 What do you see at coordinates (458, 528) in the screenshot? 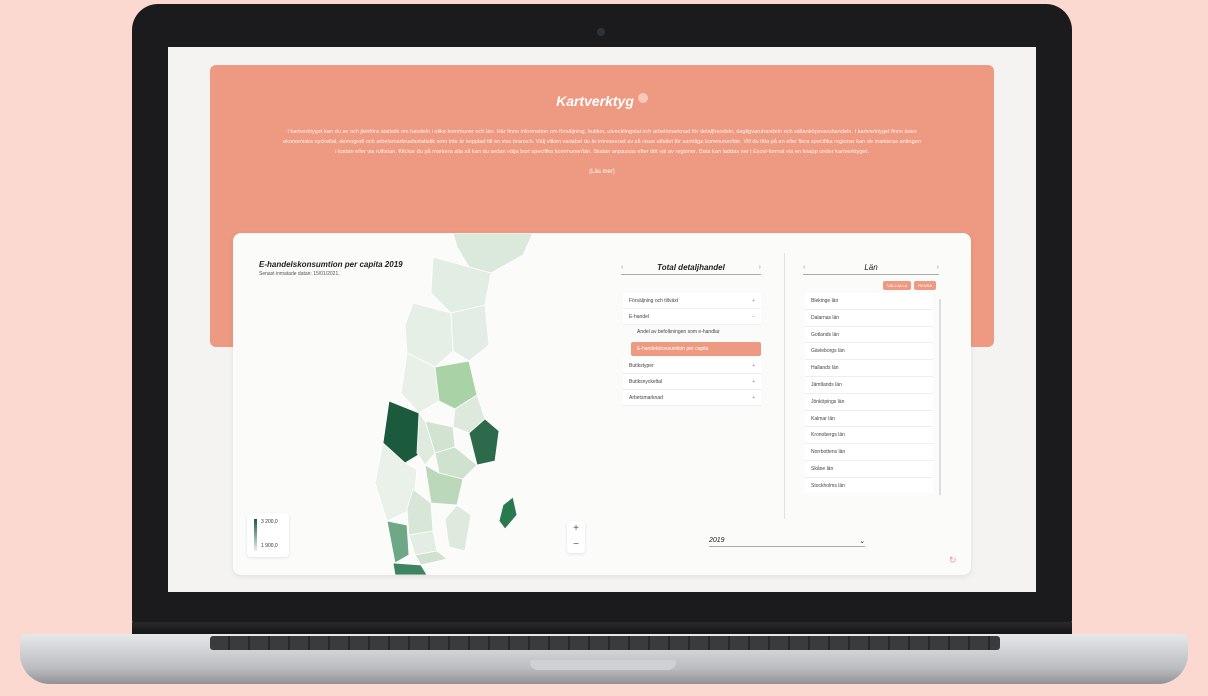
I see `region-kalmar` at bounding box center [458, 528].